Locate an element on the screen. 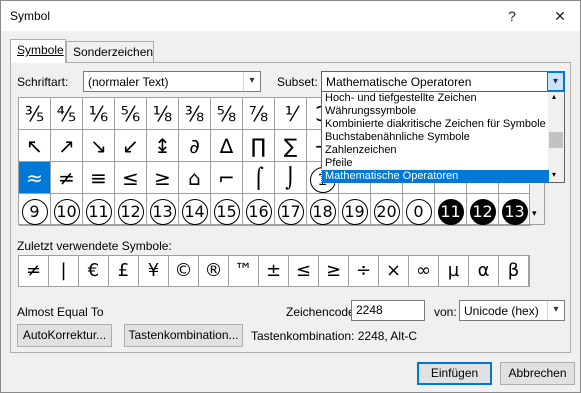  recent-symbol: € is located at coordinates (94, 271).